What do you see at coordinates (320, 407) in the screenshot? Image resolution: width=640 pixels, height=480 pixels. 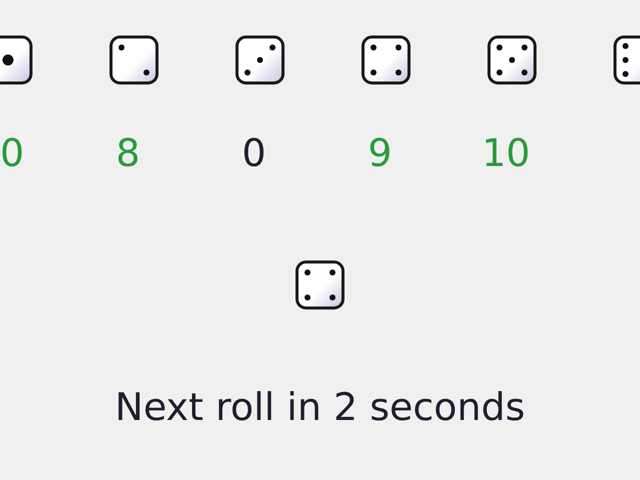 I see `countdown-text: Next roll in 2 seconds` at bounding box center [320, 407].